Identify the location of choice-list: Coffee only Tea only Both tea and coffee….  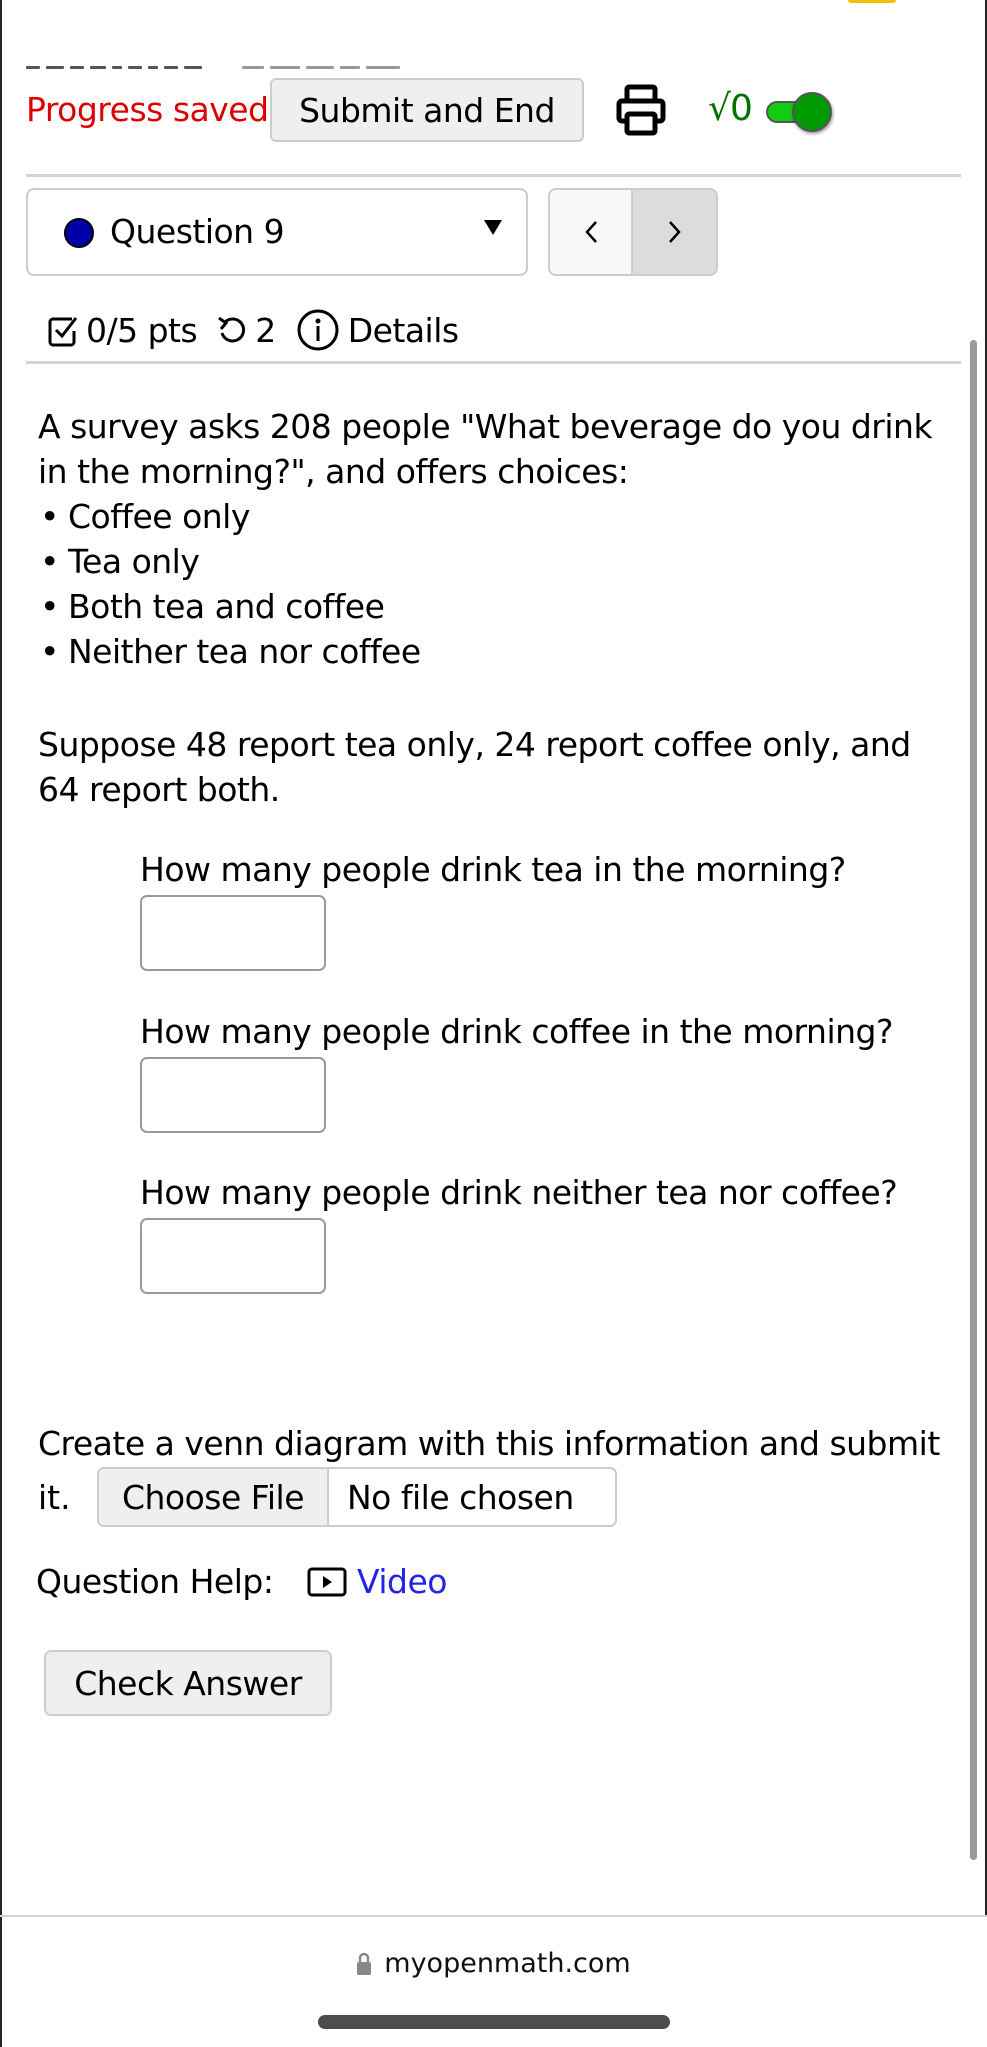
(229, 584).